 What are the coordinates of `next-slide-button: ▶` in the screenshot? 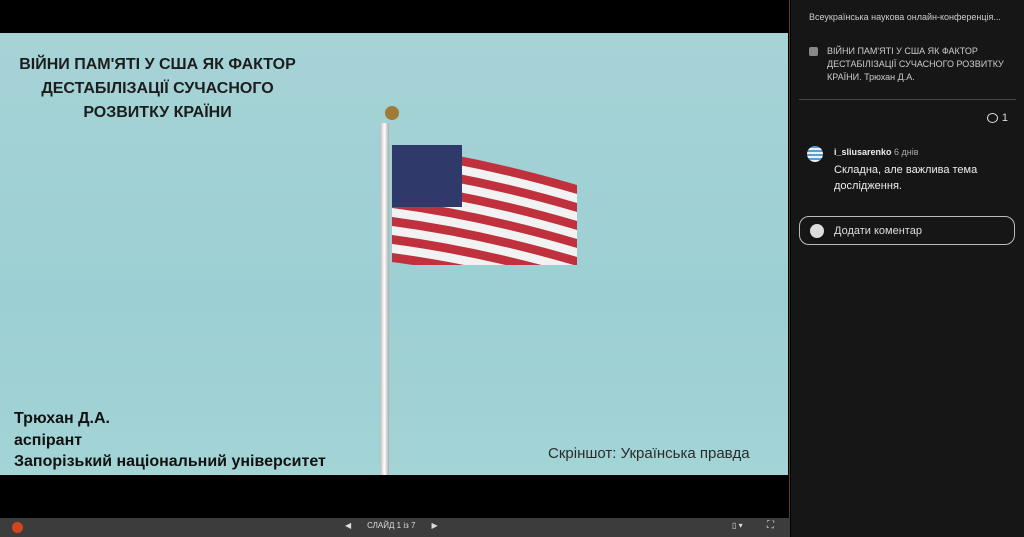 It's located at (434, 525).